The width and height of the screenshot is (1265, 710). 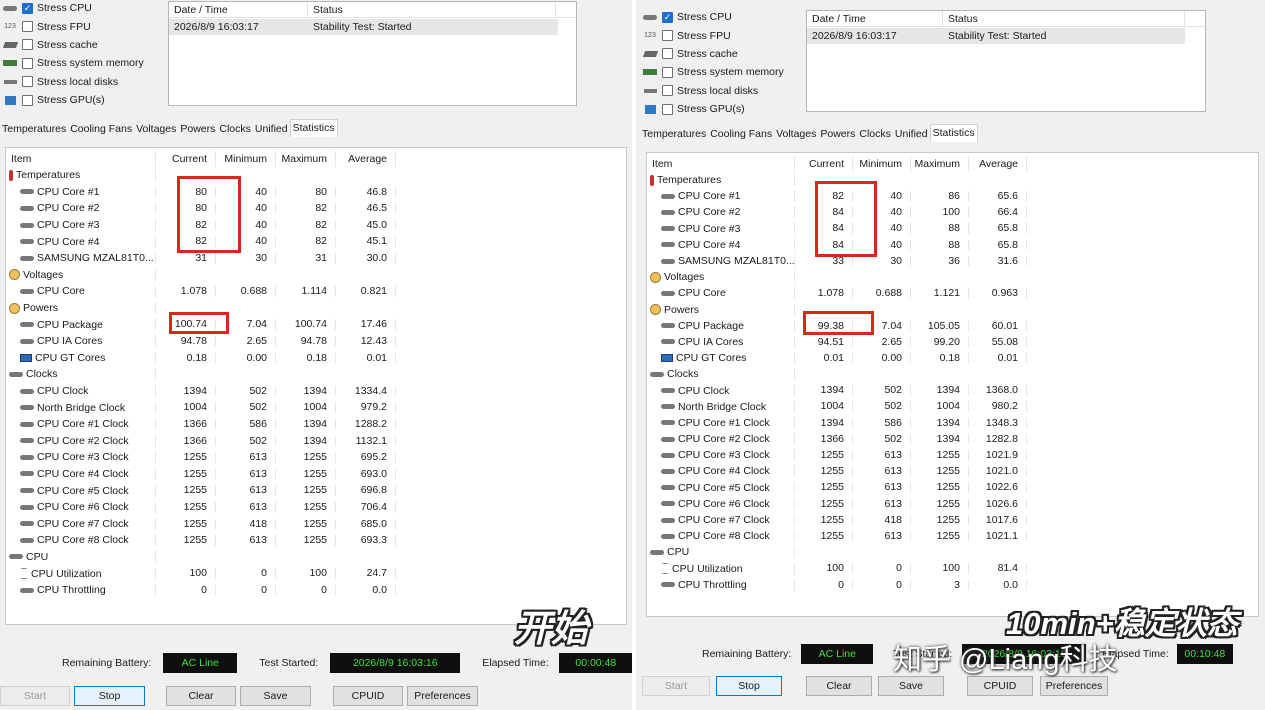 What do you see at coordinates (824, 164) in the screenshot?
I see `col-current: Current` at bounding box center [824, 164].